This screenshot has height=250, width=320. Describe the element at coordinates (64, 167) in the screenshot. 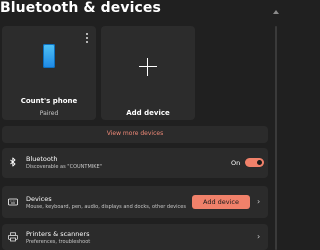

I see `bluetooth-subtitle: Discoverable as "COUNTMIKE"` at that location.